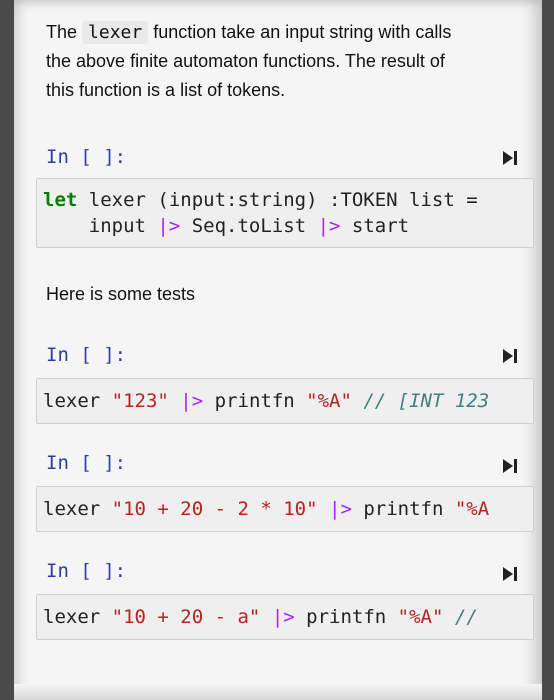 The width and height of the screenshot is (554, 700). What do you see at coordinates (60, 200) in the screenshot?
I see `keyword-let: let` at bounding box center [60, 200].